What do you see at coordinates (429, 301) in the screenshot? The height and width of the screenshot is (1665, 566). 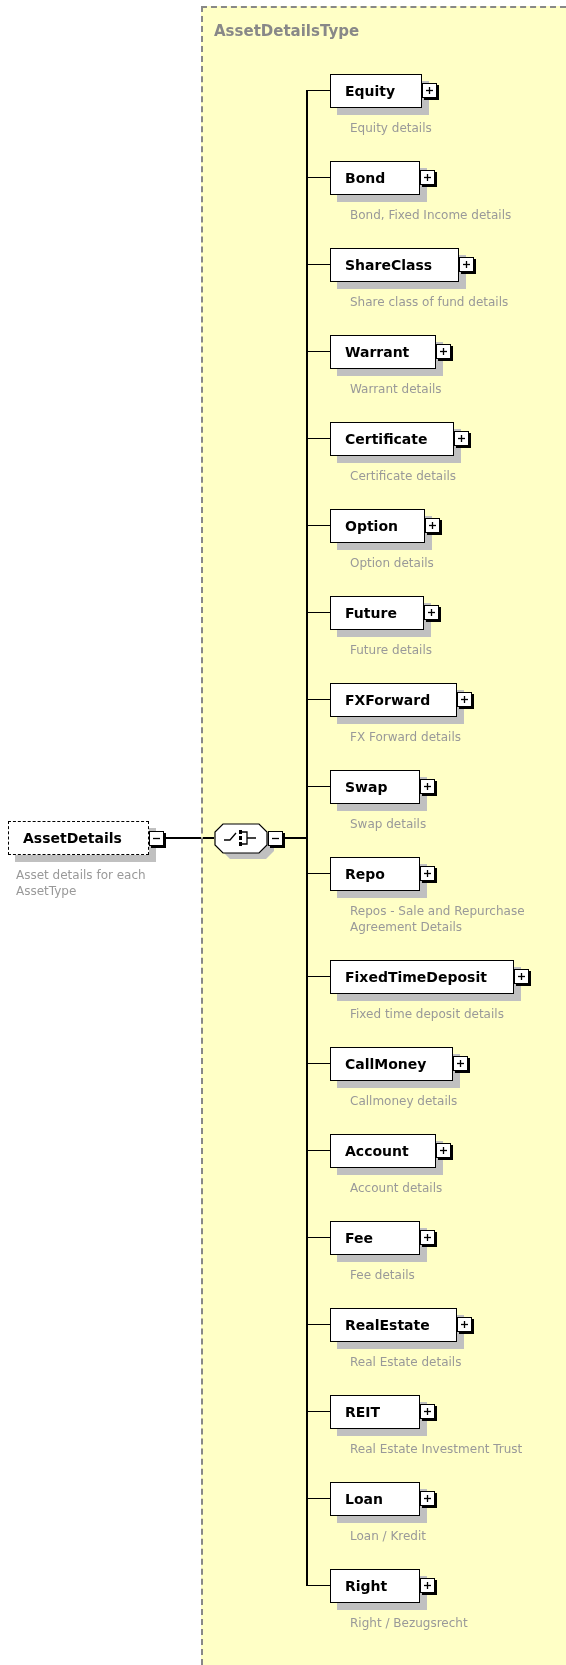 I see `element-description: Share class of fund details` at bounding box center [429, 301].